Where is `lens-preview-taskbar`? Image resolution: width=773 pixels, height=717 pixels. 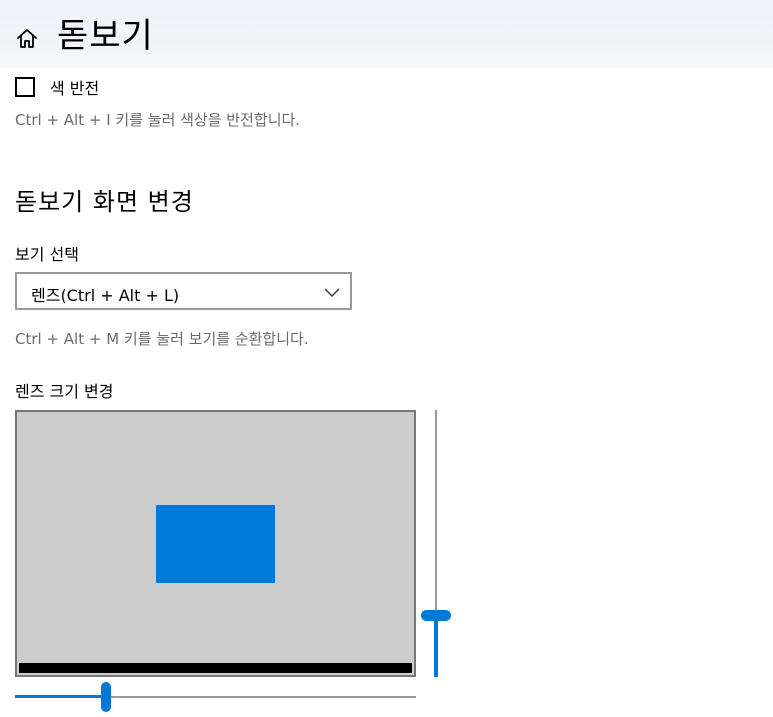
lens-preview-taskbar is located at coordinates (215, 668).